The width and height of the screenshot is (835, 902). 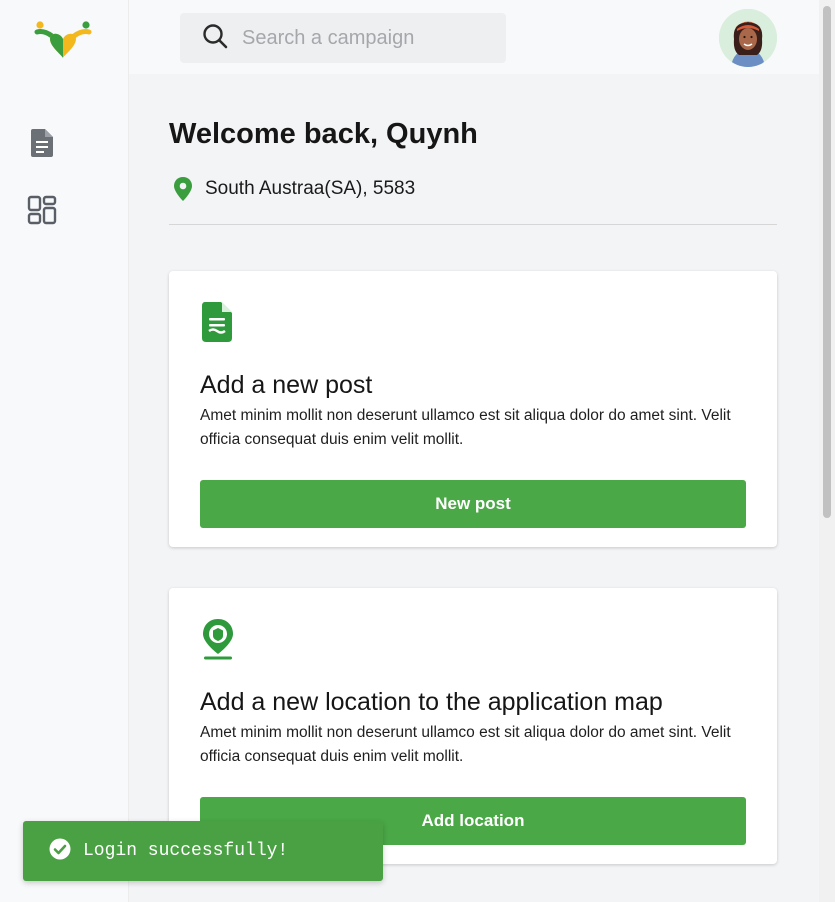 I want to click on check-circle-icon, so click(x=60, y=851).